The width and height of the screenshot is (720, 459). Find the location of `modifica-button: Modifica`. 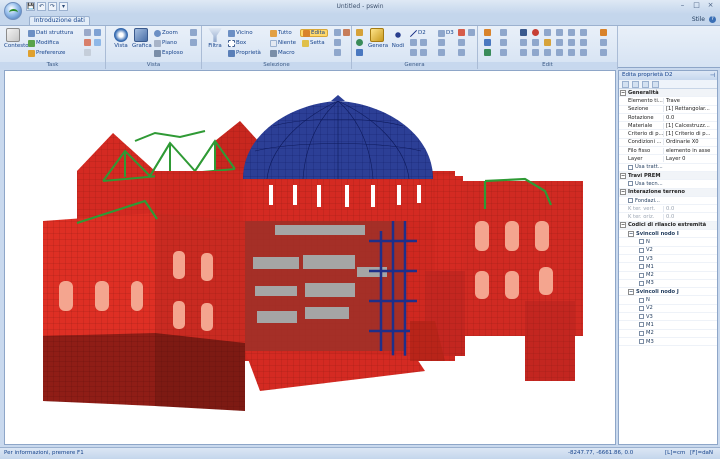

modifica-button: Modifica is located at coordinates (43, 43).